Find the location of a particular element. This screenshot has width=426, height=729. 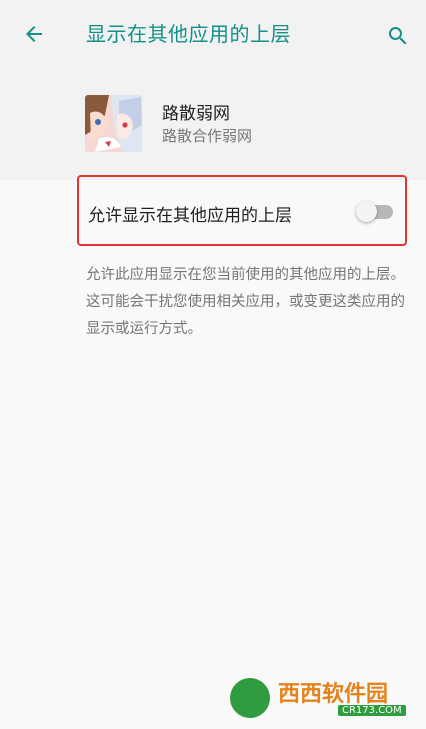

allow-overlay-setting: 允许显示在其他应用的上层 is located at coordinates (242, 210).